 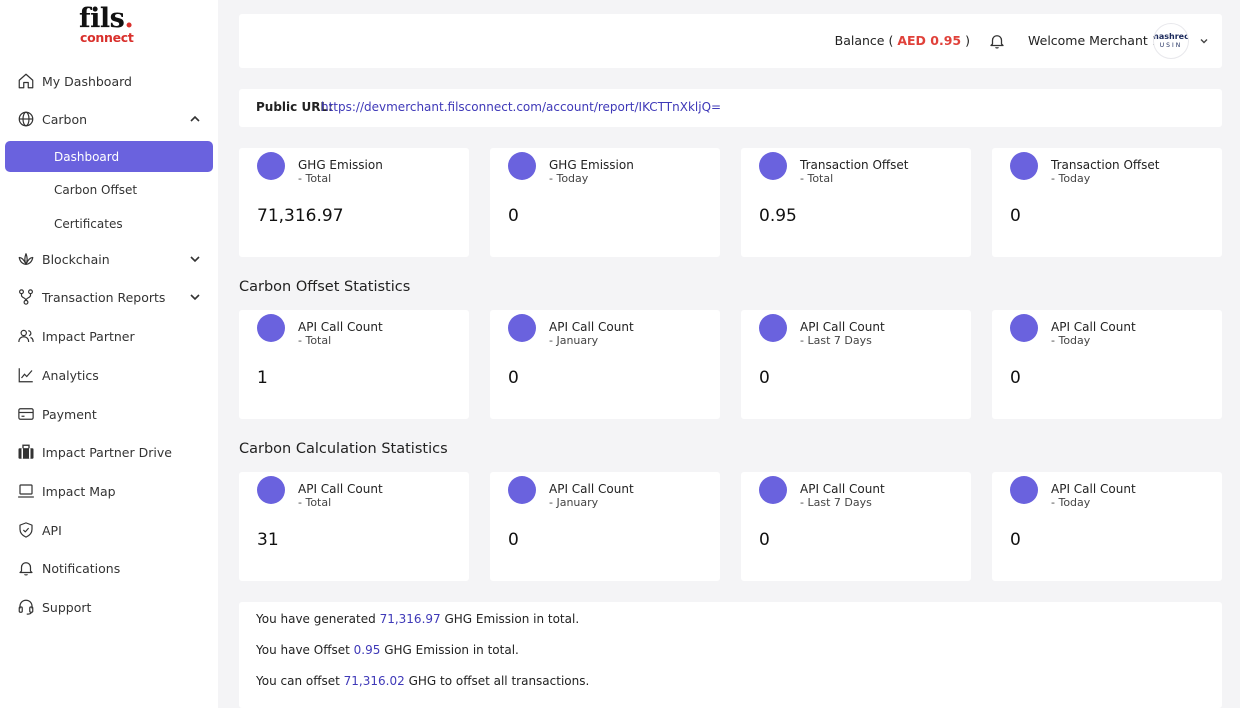 What do you see at coordinates (52, 530) in the screenshot?
I see `sidebar-item-label: API` at bounding box center [52, 530].